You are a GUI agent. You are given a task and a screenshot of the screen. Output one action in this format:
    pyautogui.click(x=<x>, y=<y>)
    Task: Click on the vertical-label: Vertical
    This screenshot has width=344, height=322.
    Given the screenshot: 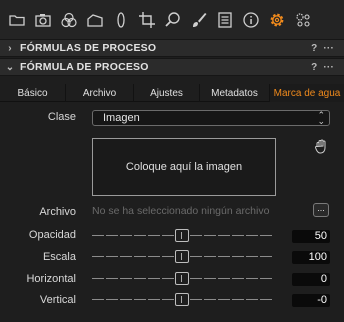 What is the action you would take?
    pyautogui.click(x=57, y=300)
    